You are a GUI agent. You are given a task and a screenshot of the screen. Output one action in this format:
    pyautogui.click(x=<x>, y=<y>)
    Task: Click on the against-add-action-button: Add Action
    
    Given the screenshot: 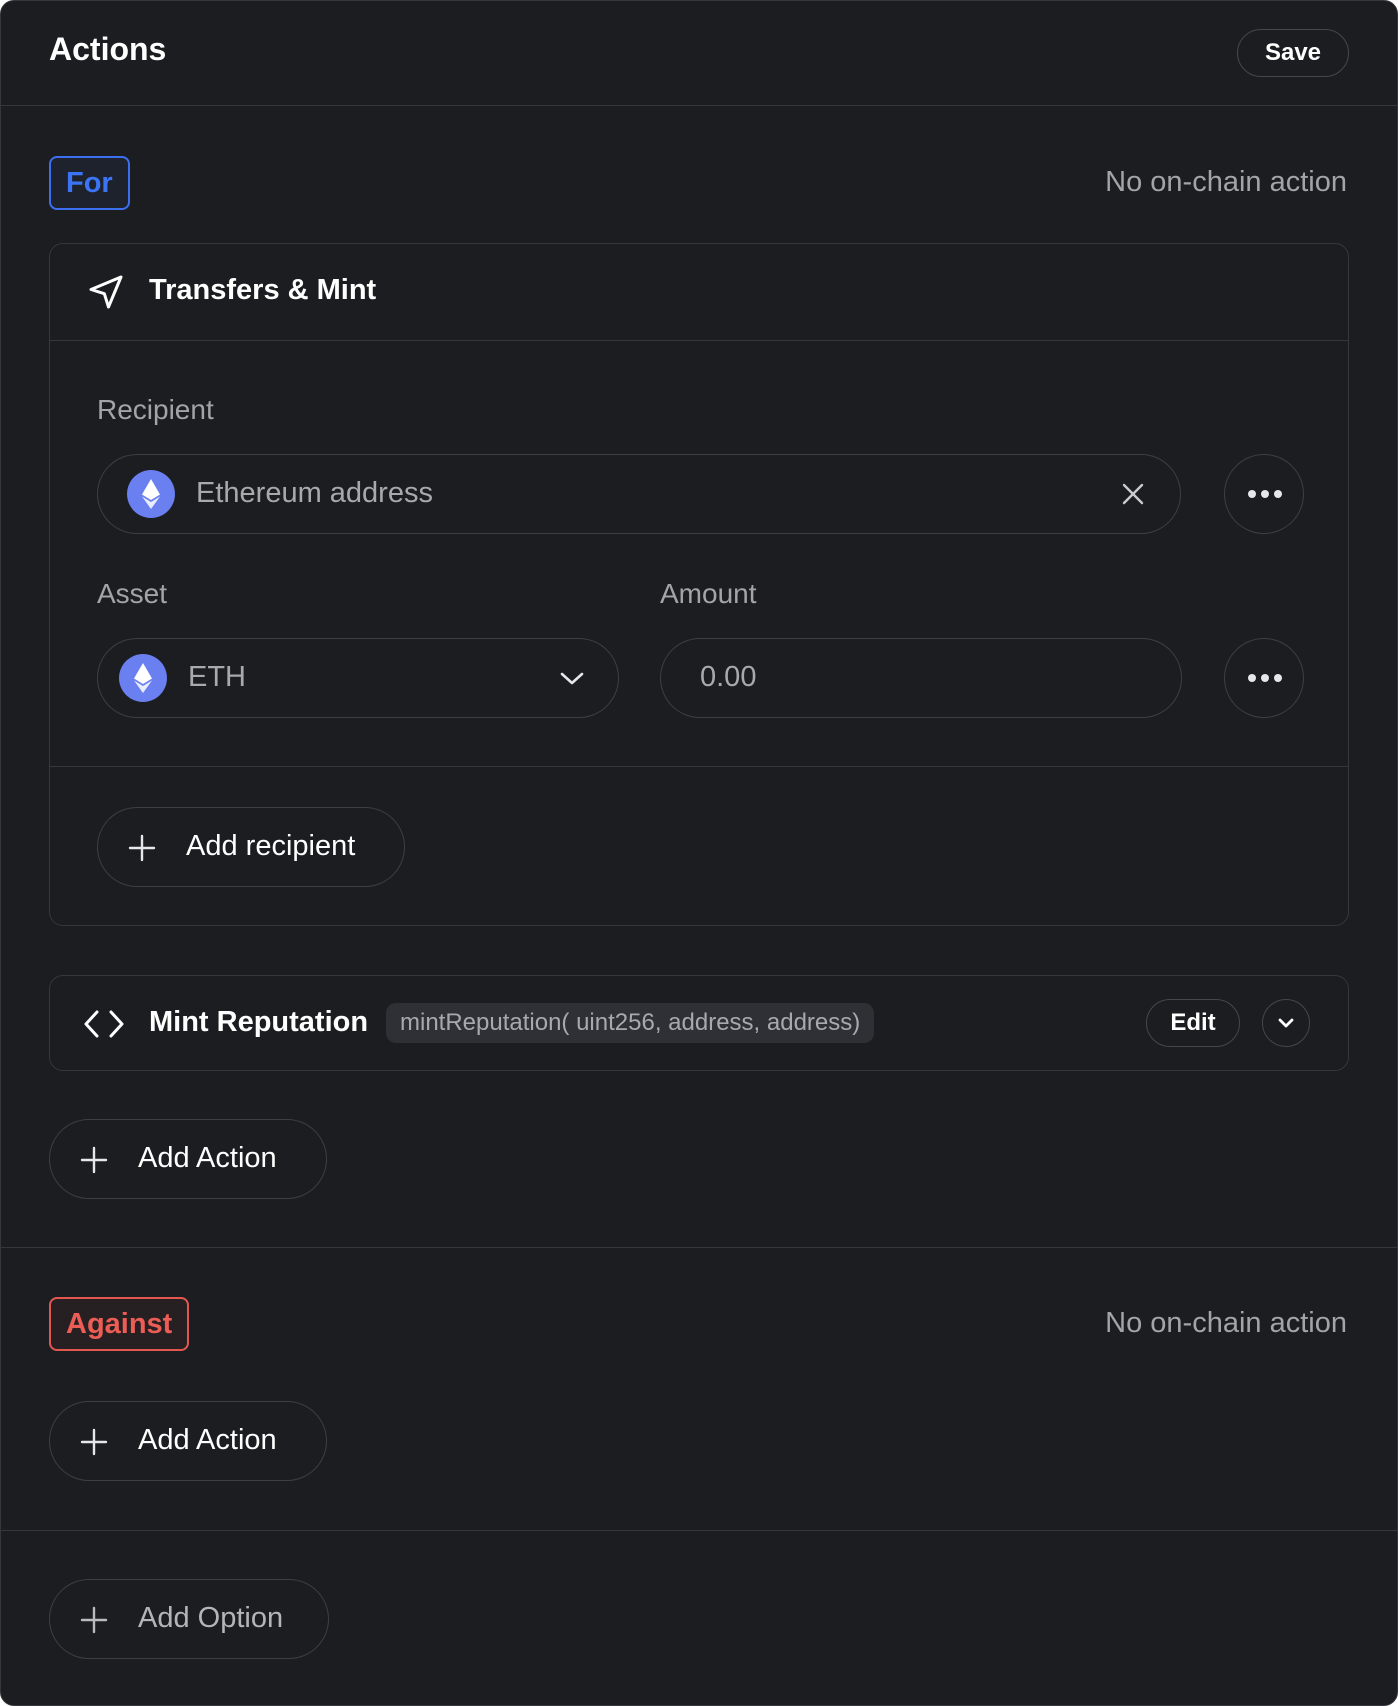 What is the action you would take?
    pyautogui.click(x=188, y=1441)
    